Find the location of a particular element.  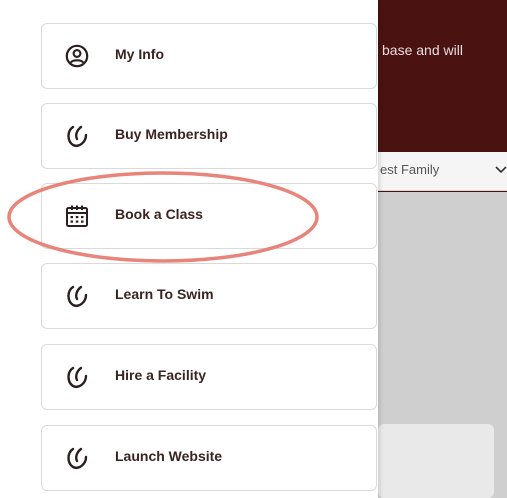

menu-item-launch-website: Launch Website is located at coordinates (209, 458).